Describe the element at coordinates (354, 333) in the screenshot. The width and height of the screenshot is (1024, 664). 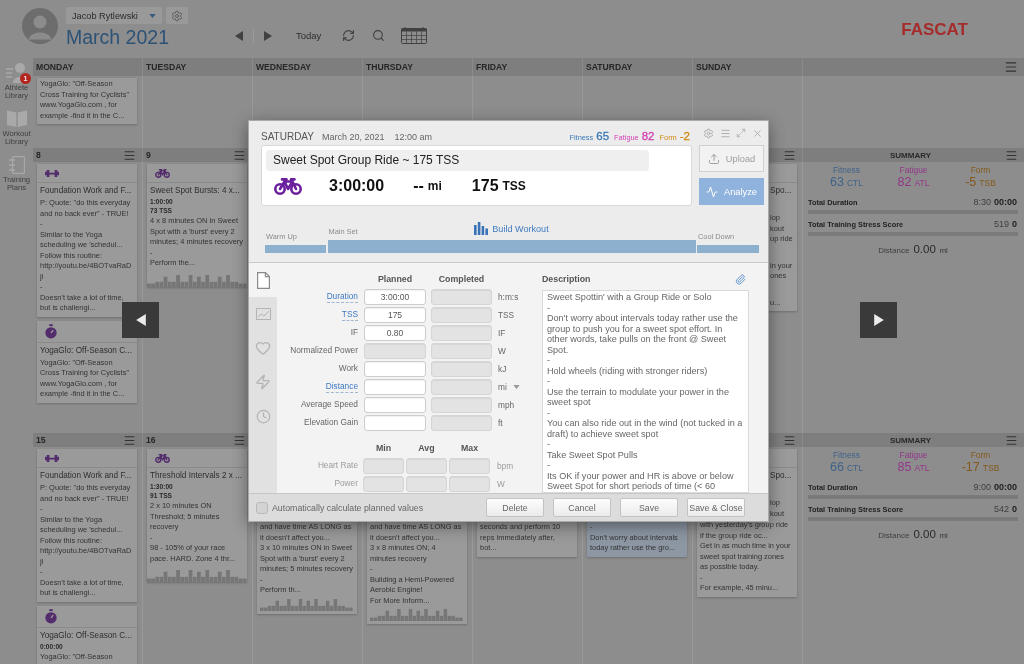
I see `field-label: IF` at that location.